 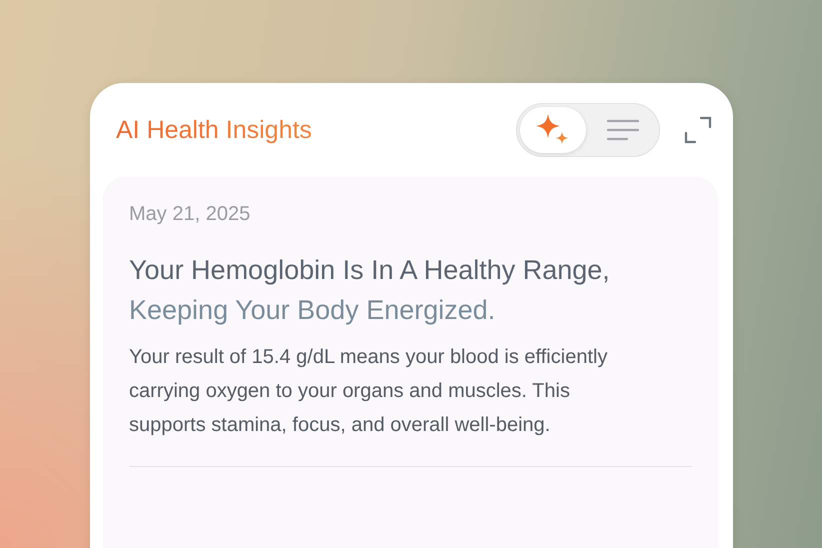 I want to click on expand-button, so click(x=698, y=130).